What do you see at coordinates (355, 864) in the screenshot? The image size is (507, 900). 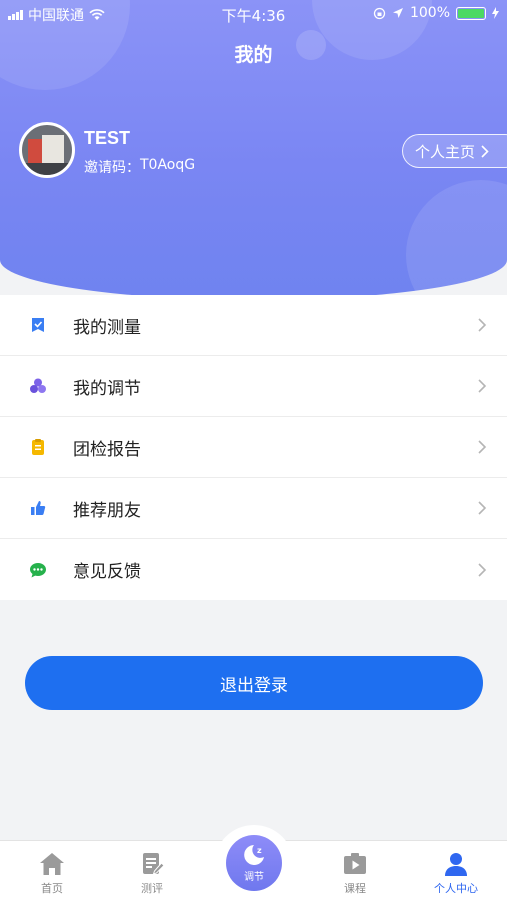 I see `course-icon` at bounding box center [355, 864].